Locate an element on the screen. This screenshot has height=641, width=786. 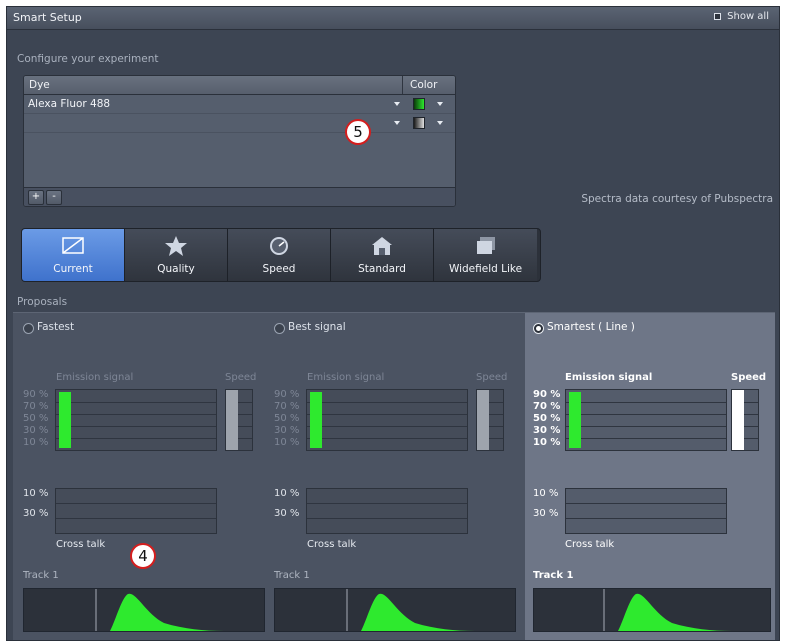
option-label: Smartest ( Line ) is located at coordinates (591, 327).